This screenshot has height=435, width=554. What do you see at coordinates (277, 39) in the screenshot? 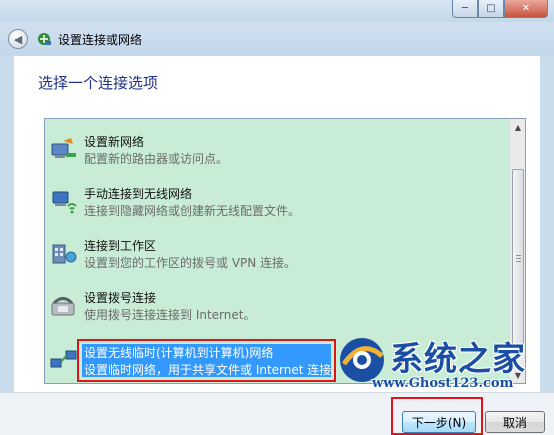
I see `navigation-bar: ◀ 设置连接或网络` at bounding box center [277, 39].